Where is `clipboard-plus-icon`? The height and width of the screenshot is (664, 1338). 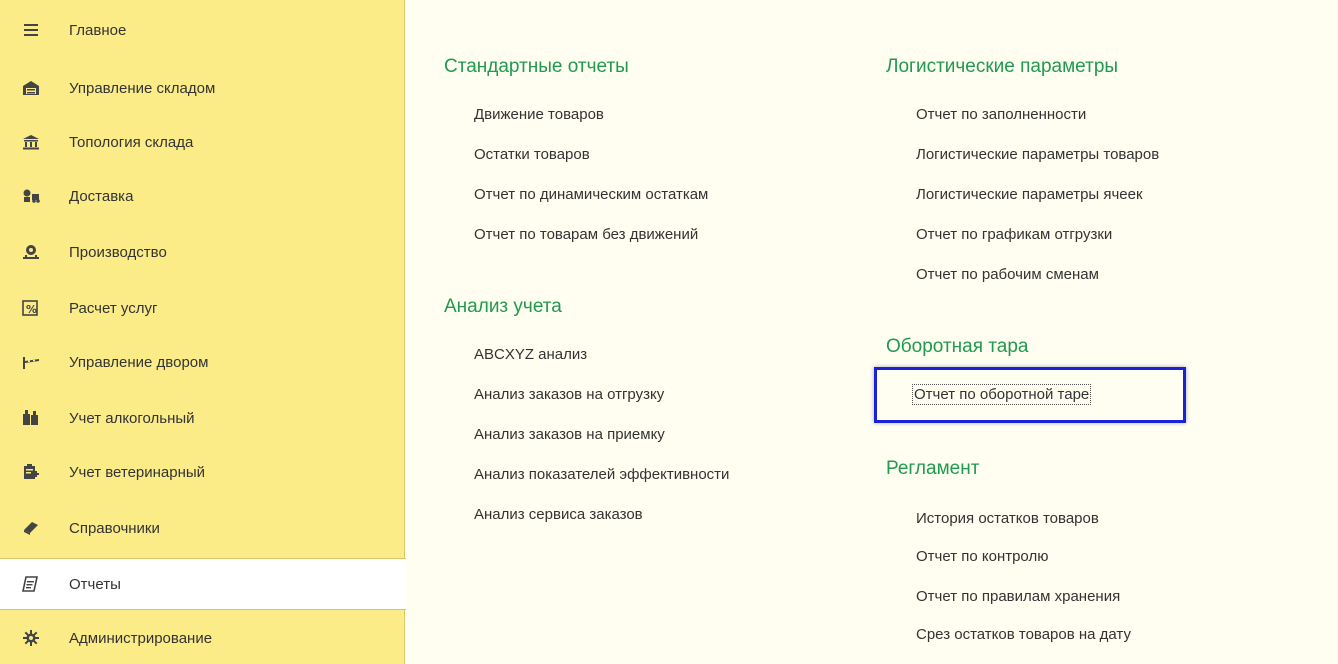 clipboard-plus-icon is located at coordinates (31, 472).